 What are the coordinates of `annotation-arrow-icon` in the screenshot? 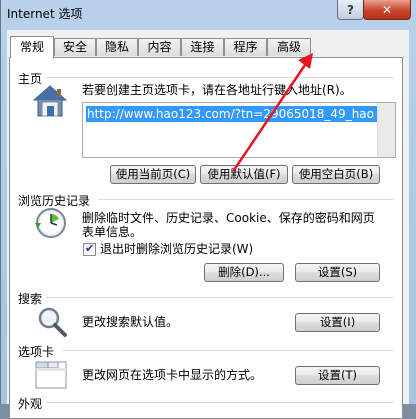 It's located at (272, 112).